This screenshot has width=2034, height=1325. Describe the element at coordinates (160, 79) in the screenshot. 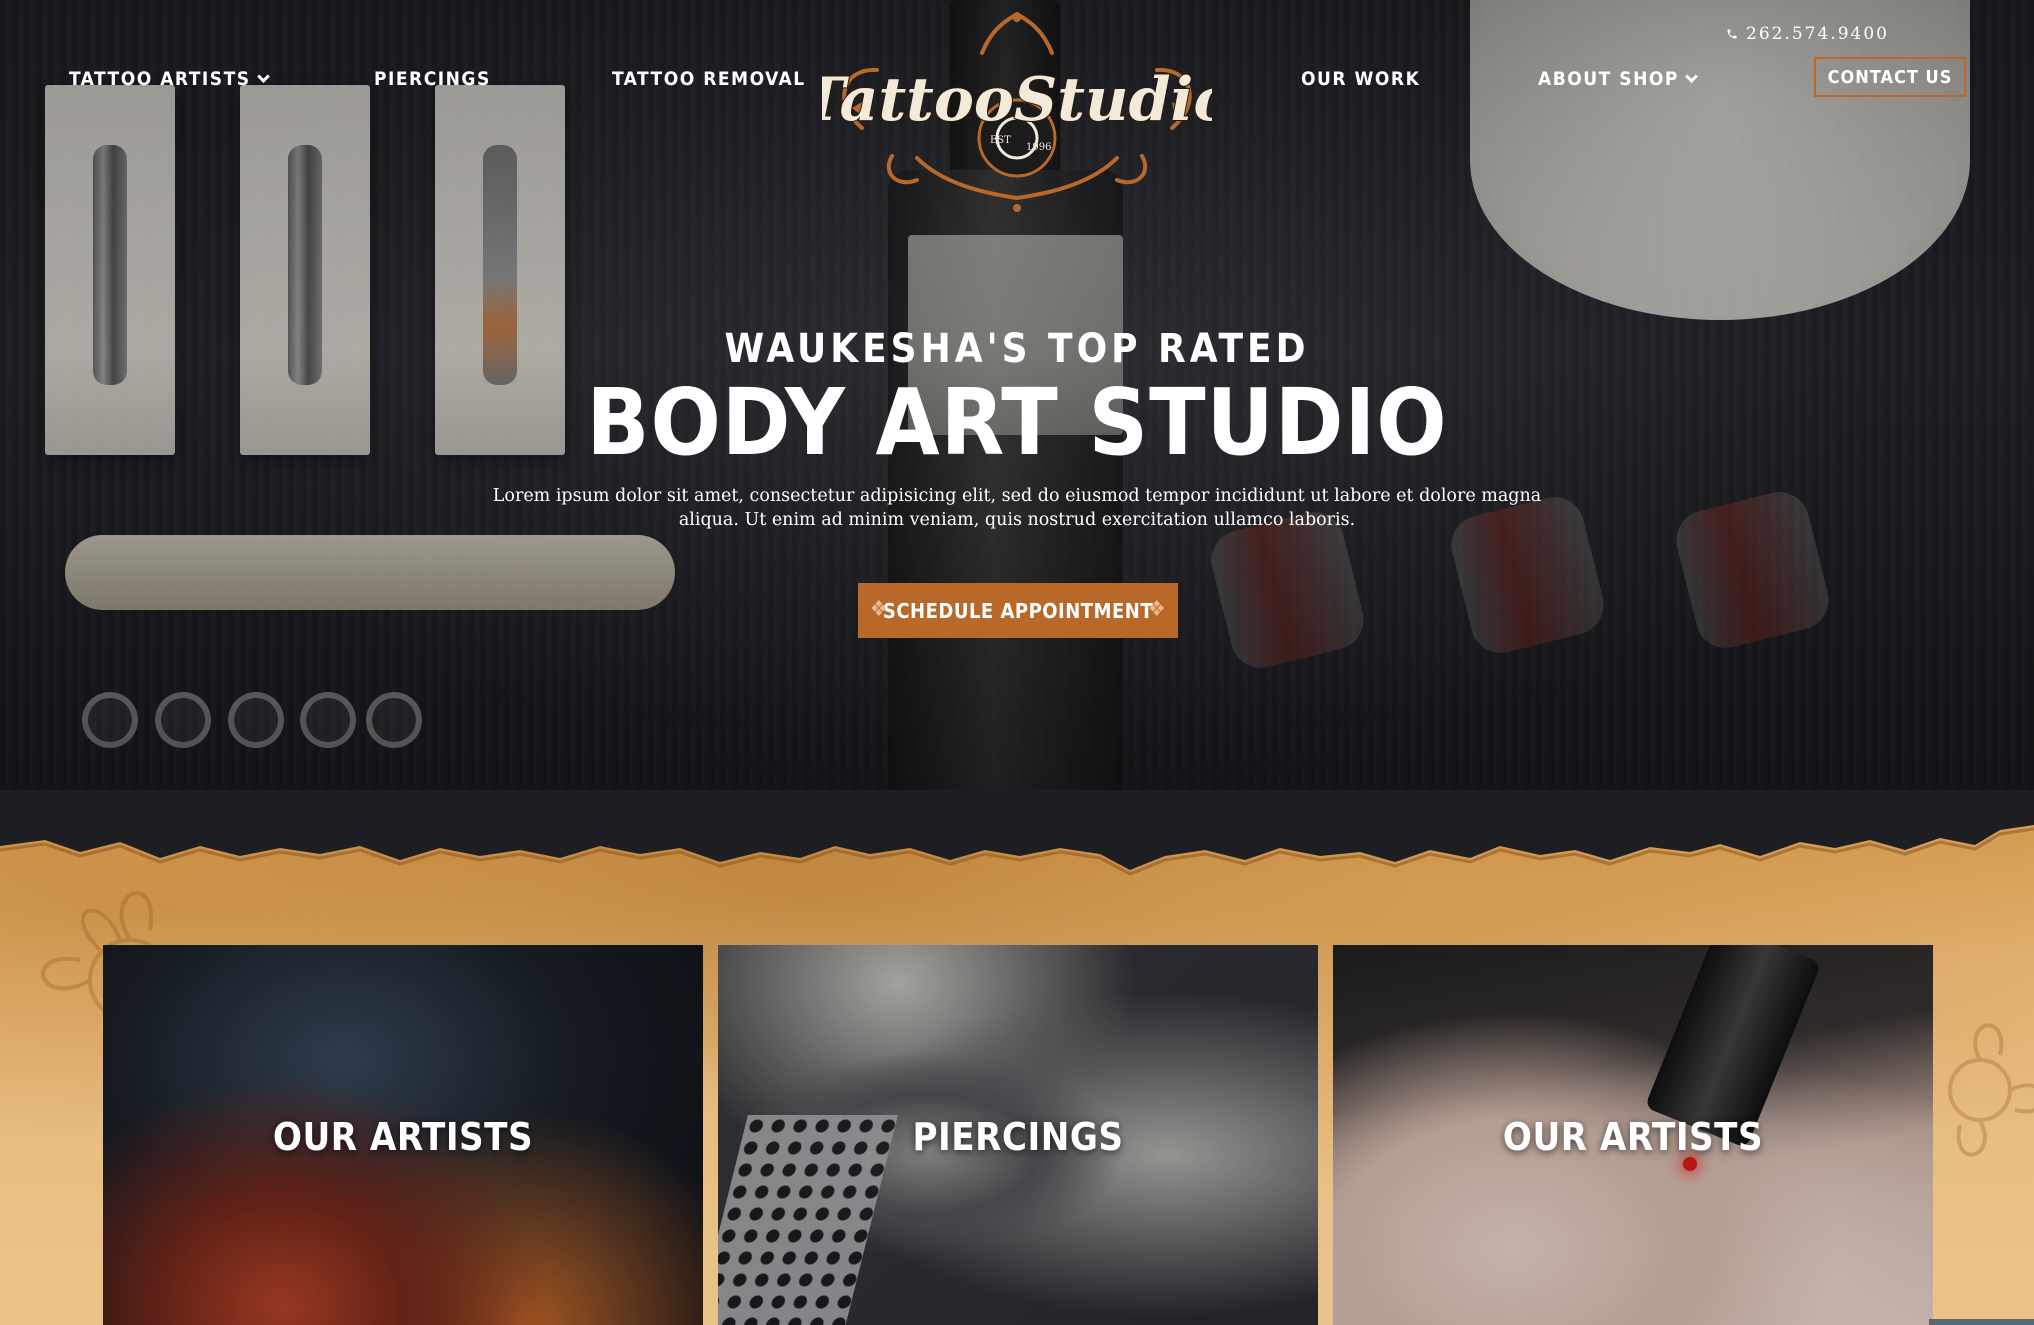

I see `nav-label: TATTOO ARTISTS` at that location.